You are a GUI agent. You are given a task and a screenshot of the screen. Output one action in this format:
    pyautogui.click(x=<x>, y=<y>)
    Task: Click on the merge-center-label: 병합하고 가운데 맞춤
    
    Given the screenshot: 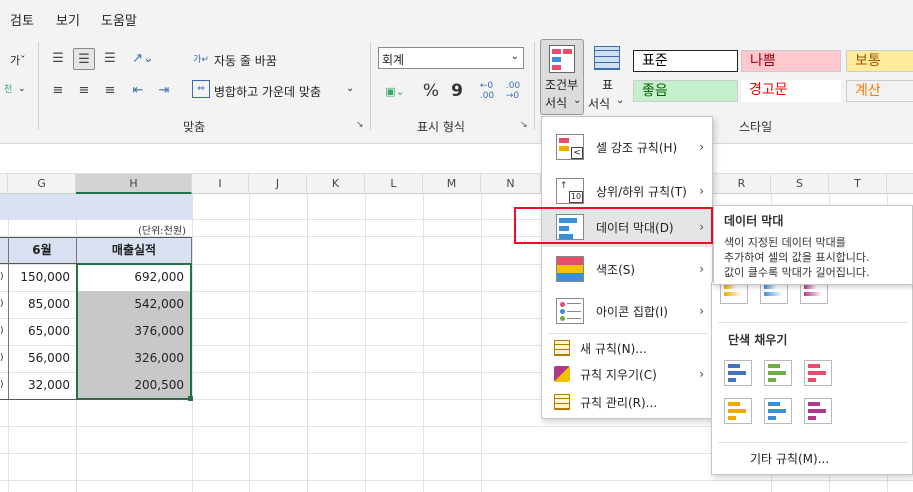 What is the action you would take?
    pyautogui.click(x=267, y=91)
    